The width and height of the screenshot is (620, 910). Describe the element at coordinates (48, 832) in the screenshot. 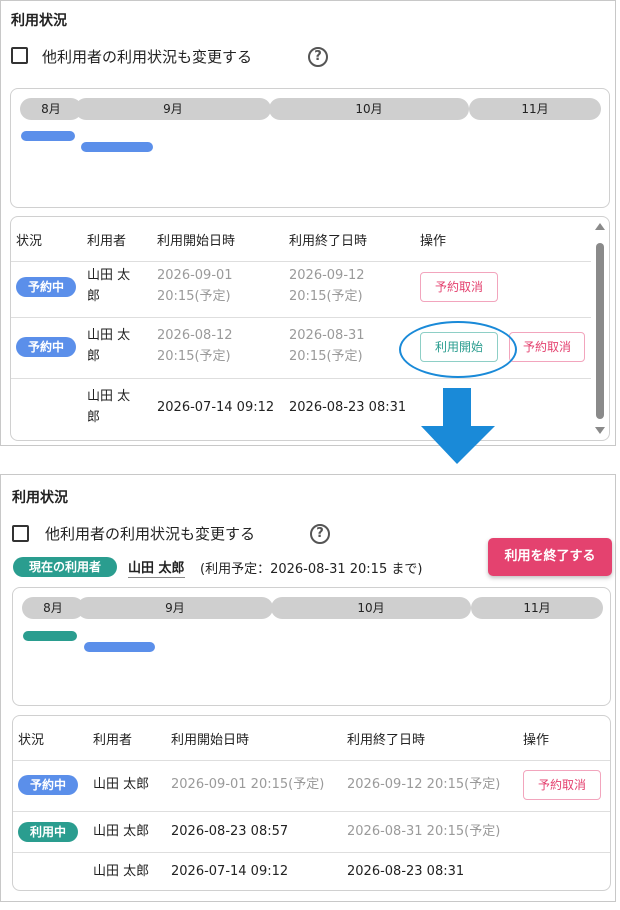

I see `status-badge: 利用中` at that location.